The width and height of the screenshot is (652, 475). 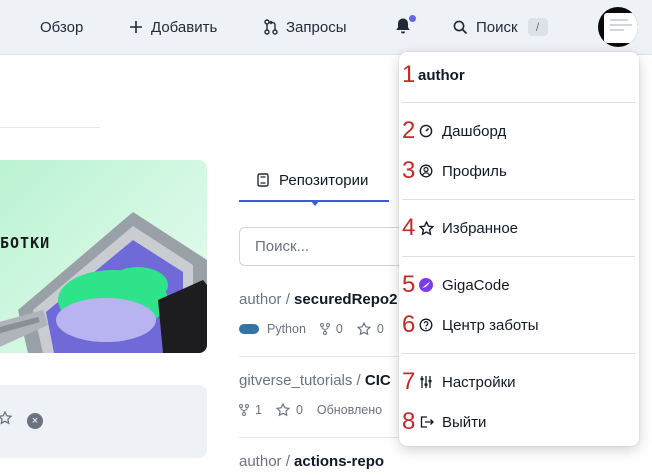 What do you see at coordinates (35, 421) in the screenshot?
I see `close-icon: ×` at bounding box center [35, 421].